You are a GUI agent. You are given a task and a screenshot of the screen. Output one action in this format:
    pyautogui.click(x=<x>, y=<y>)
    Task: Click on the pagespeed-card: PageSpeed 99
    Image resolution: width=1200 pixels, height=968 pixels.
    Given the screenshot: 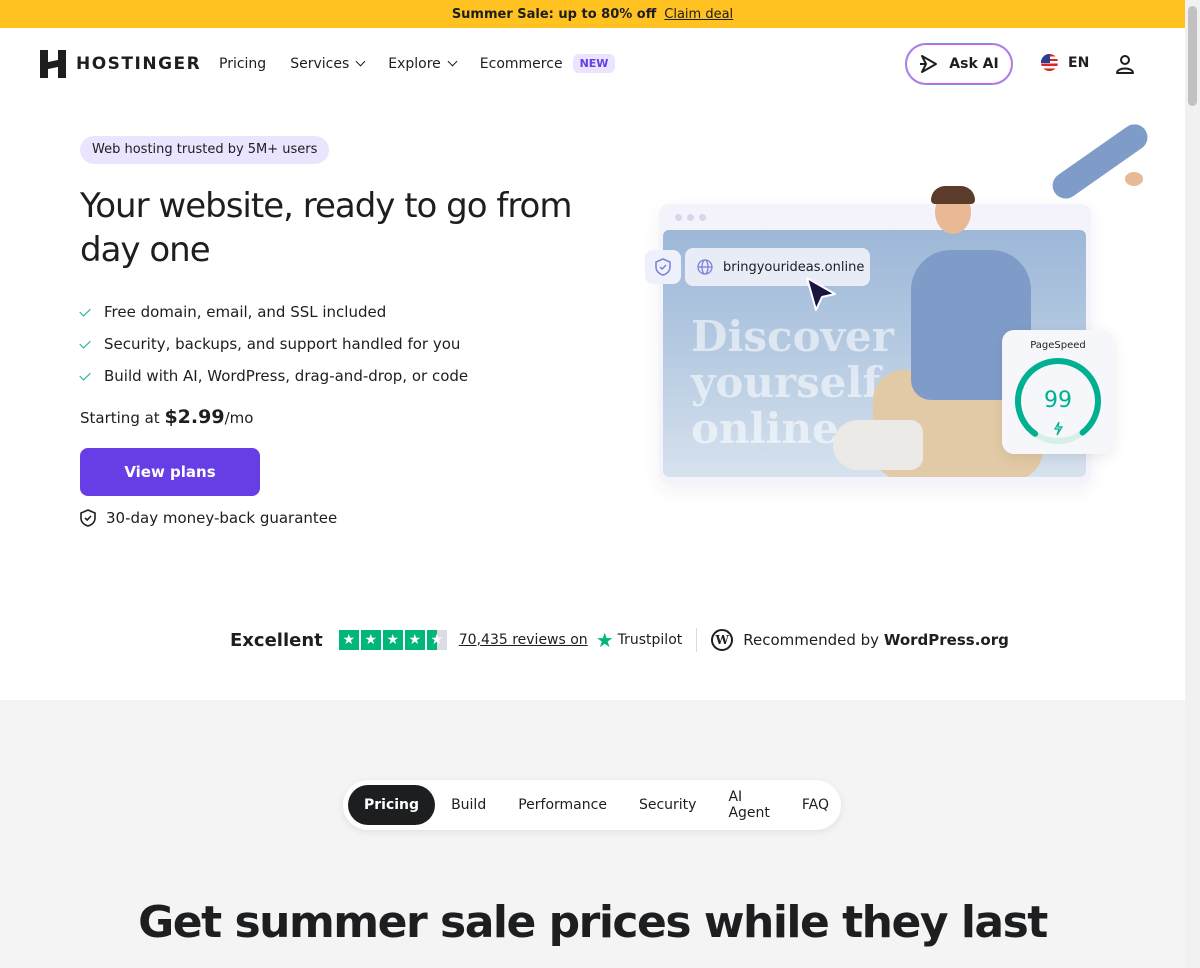 What is the action you would take?
    pyautogui.click(x=1058, y=392)
    